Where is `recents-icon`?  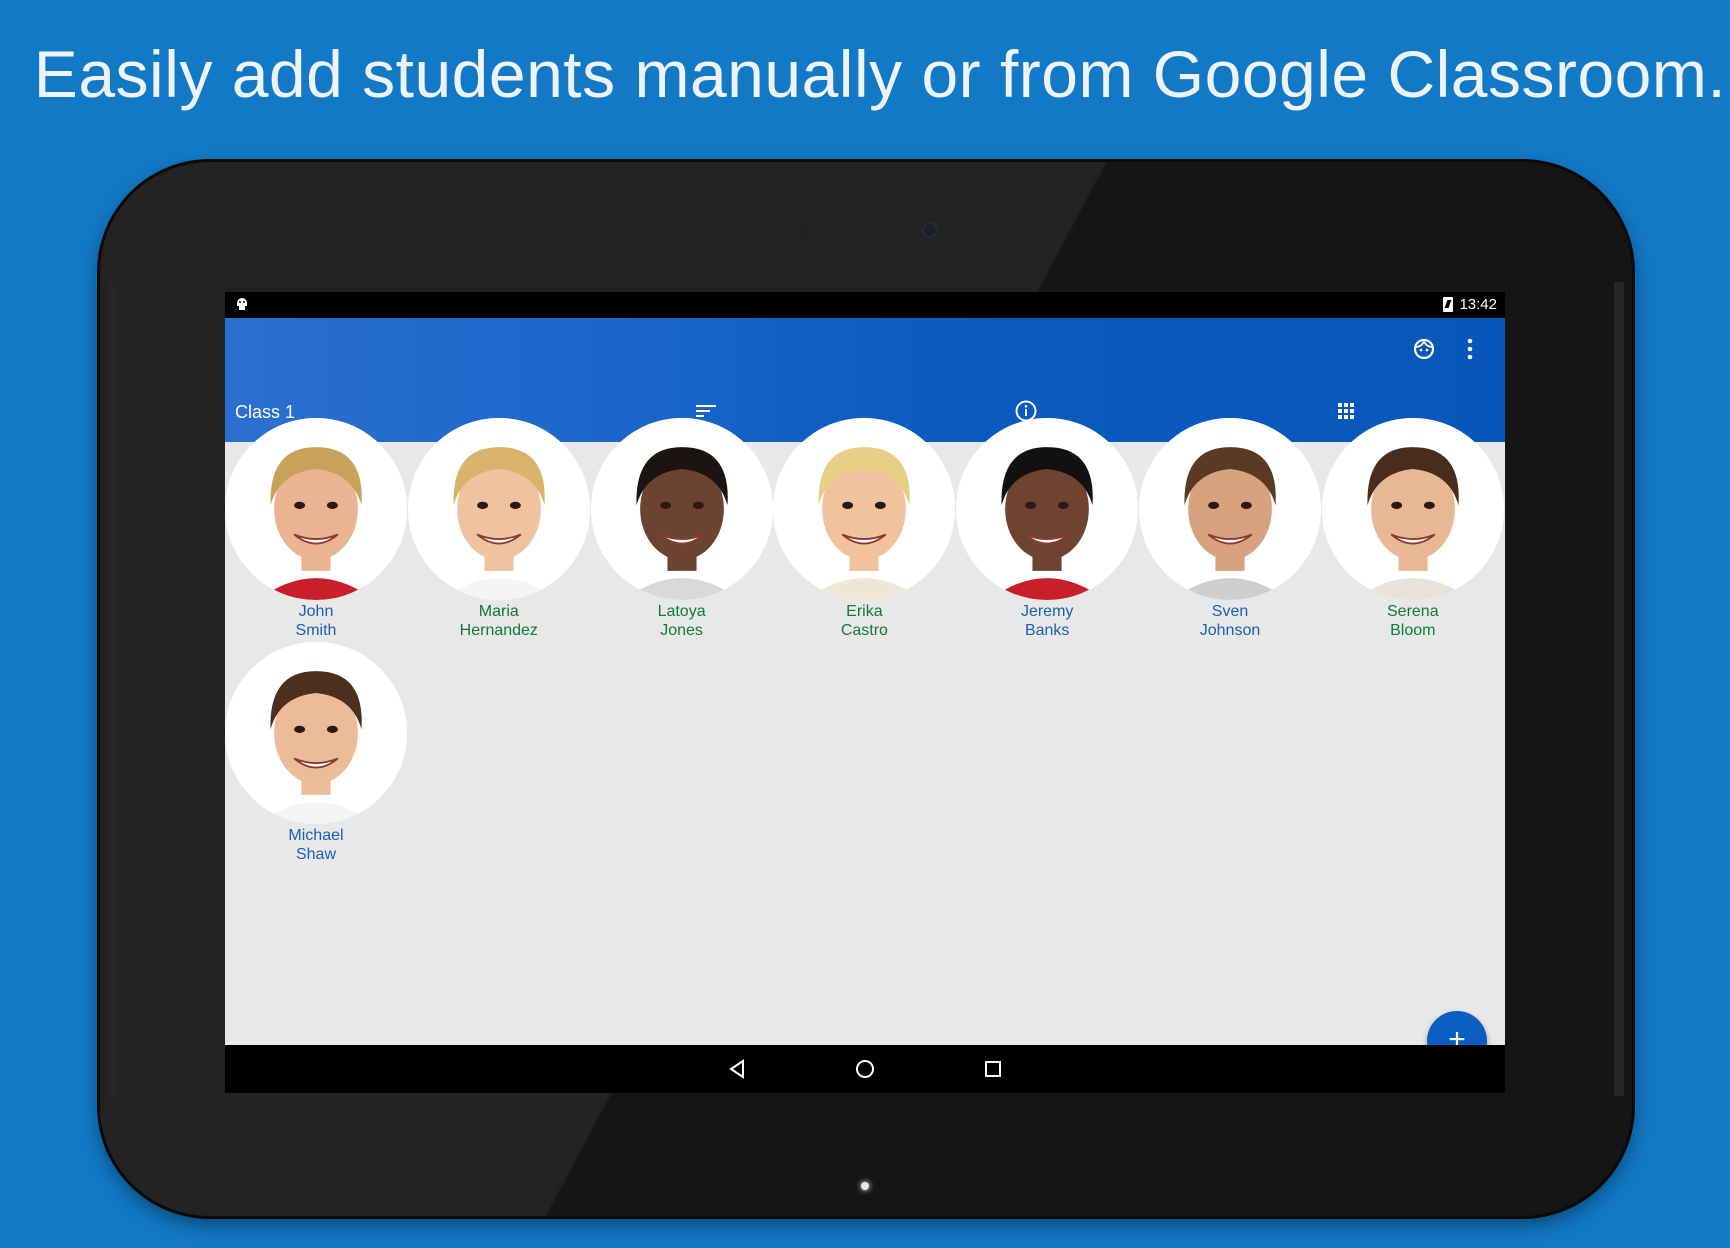
recents-icon is located at coordinates (993, 1069).